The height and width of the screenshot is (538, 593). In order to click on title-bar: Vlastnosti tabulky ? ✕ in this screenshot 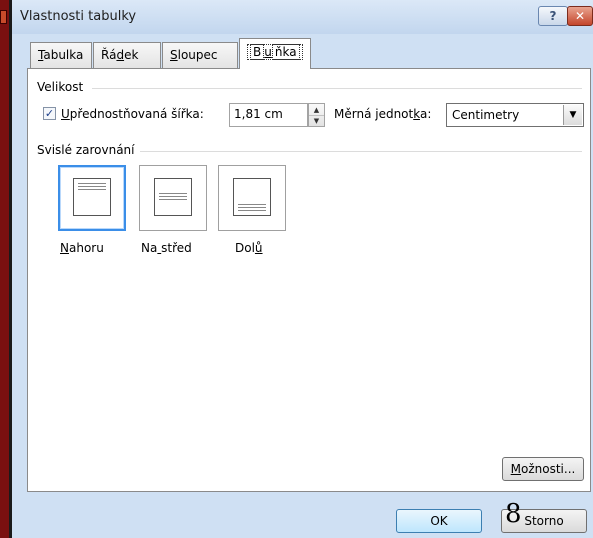, I will do `click(302, 17)`.